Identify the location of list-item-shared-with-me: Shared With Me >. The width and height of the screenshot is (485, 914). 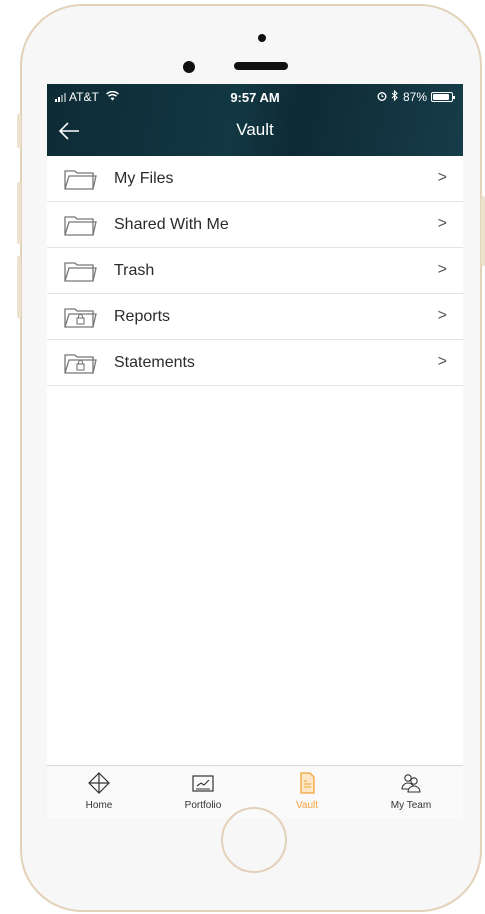
(255, 225).